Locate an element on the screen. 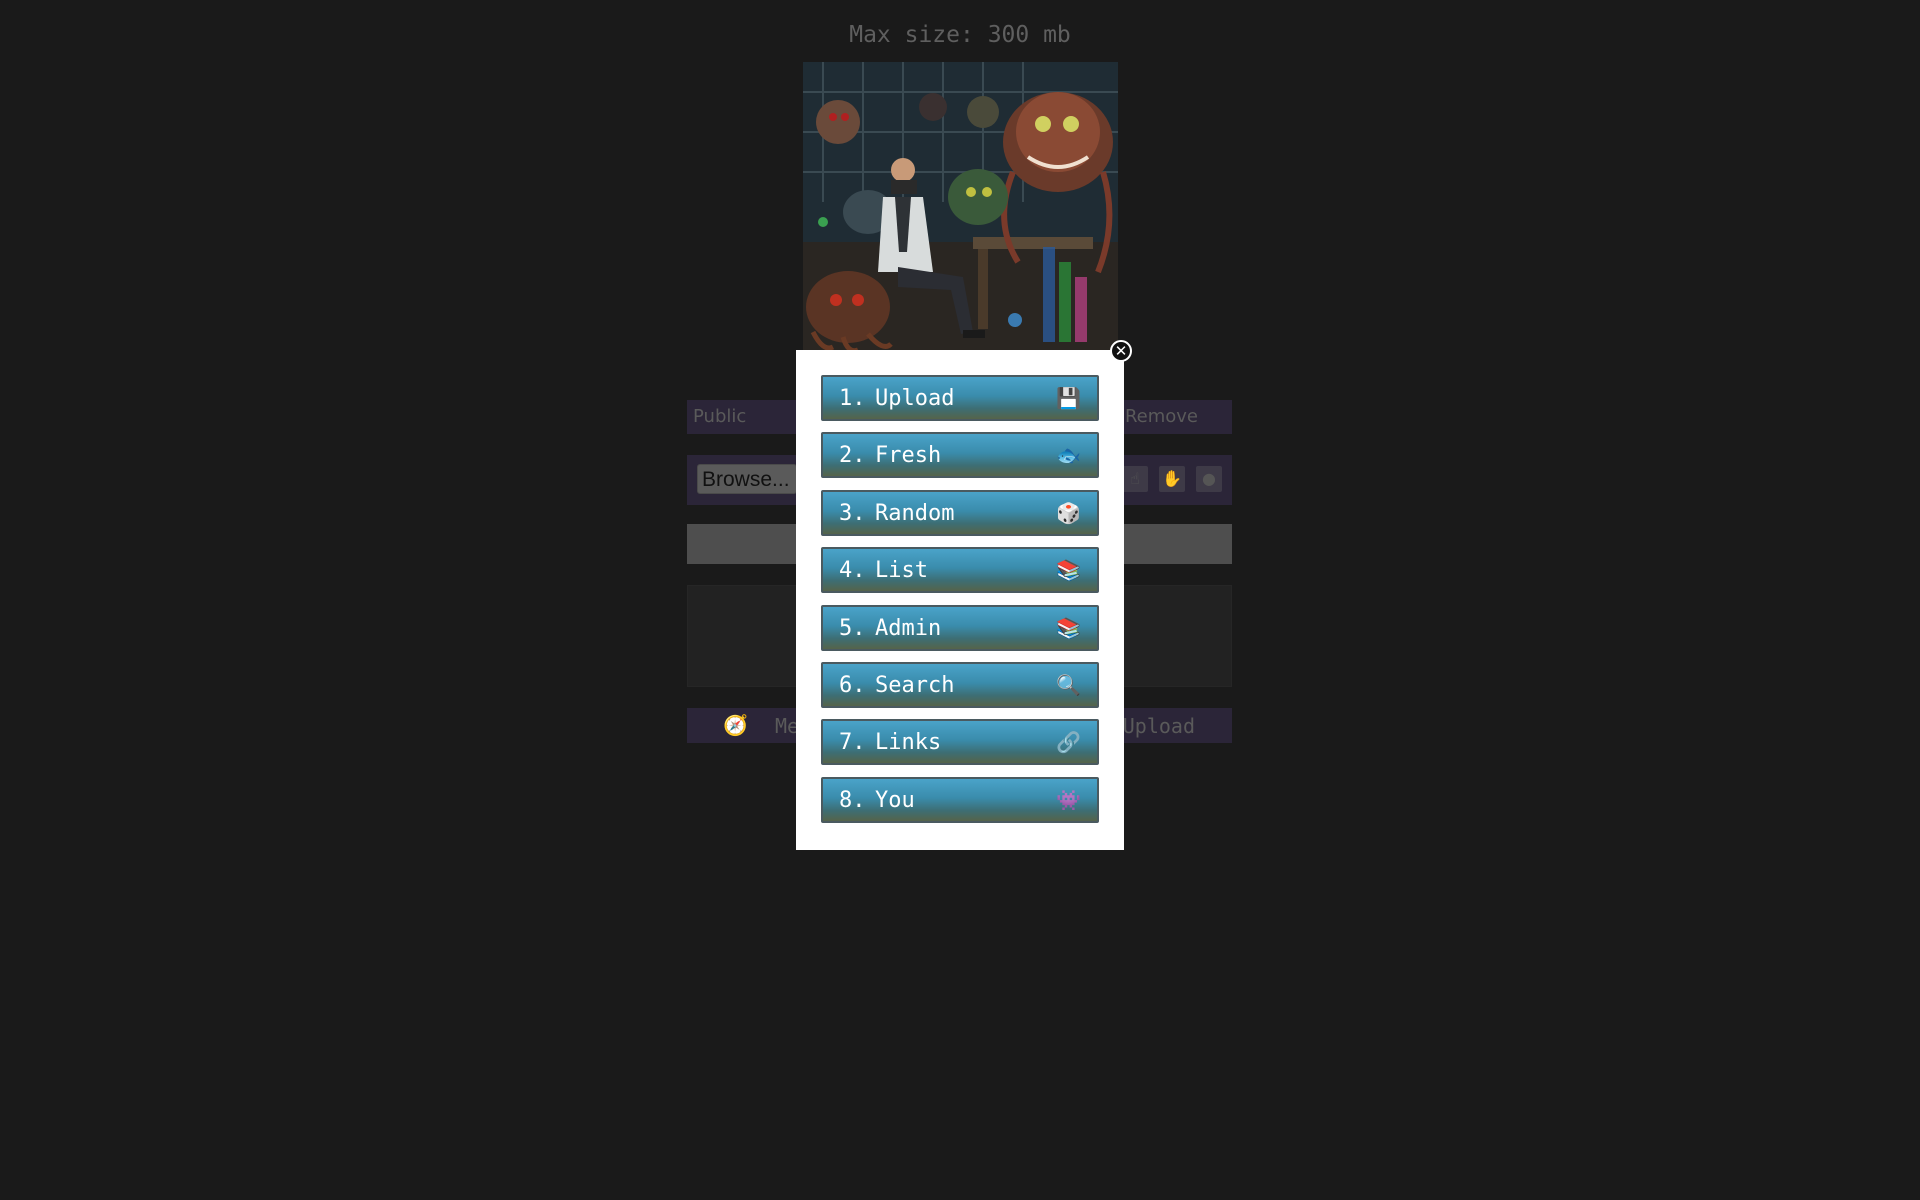 The image size is (1920, 1200). bomb-icon: ● is located at coordinates (1209, 479).